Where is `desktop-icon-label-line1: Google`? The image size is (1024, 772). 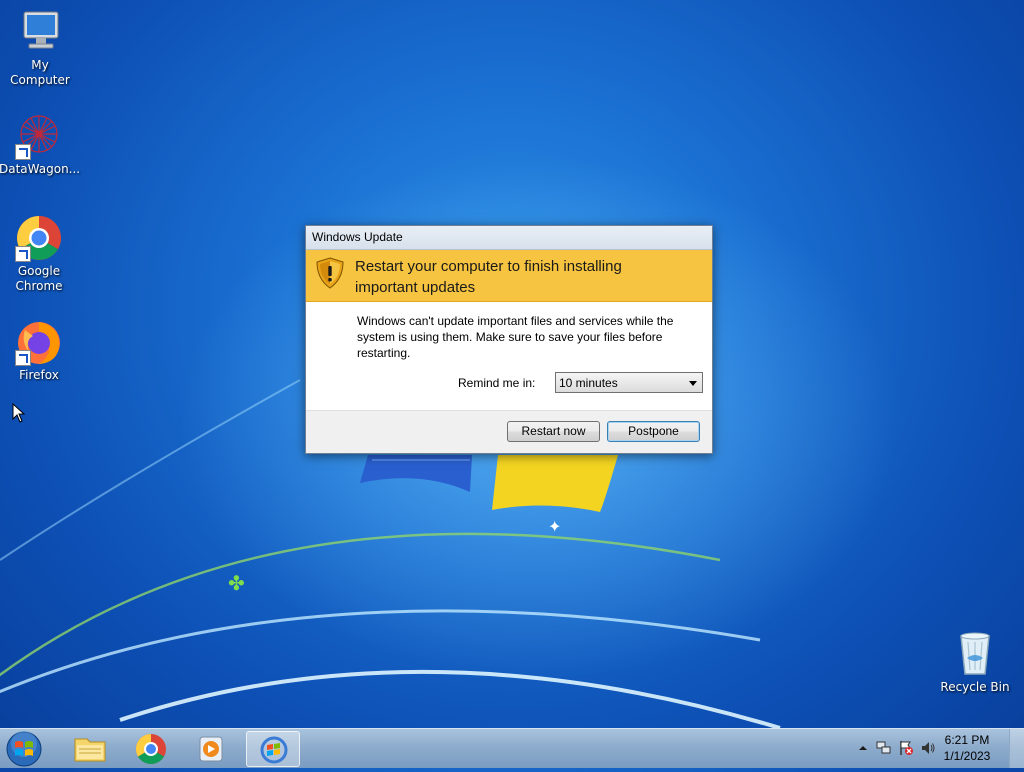
desktop-icon-label-line1: Google is located at coordinates (39, 271).